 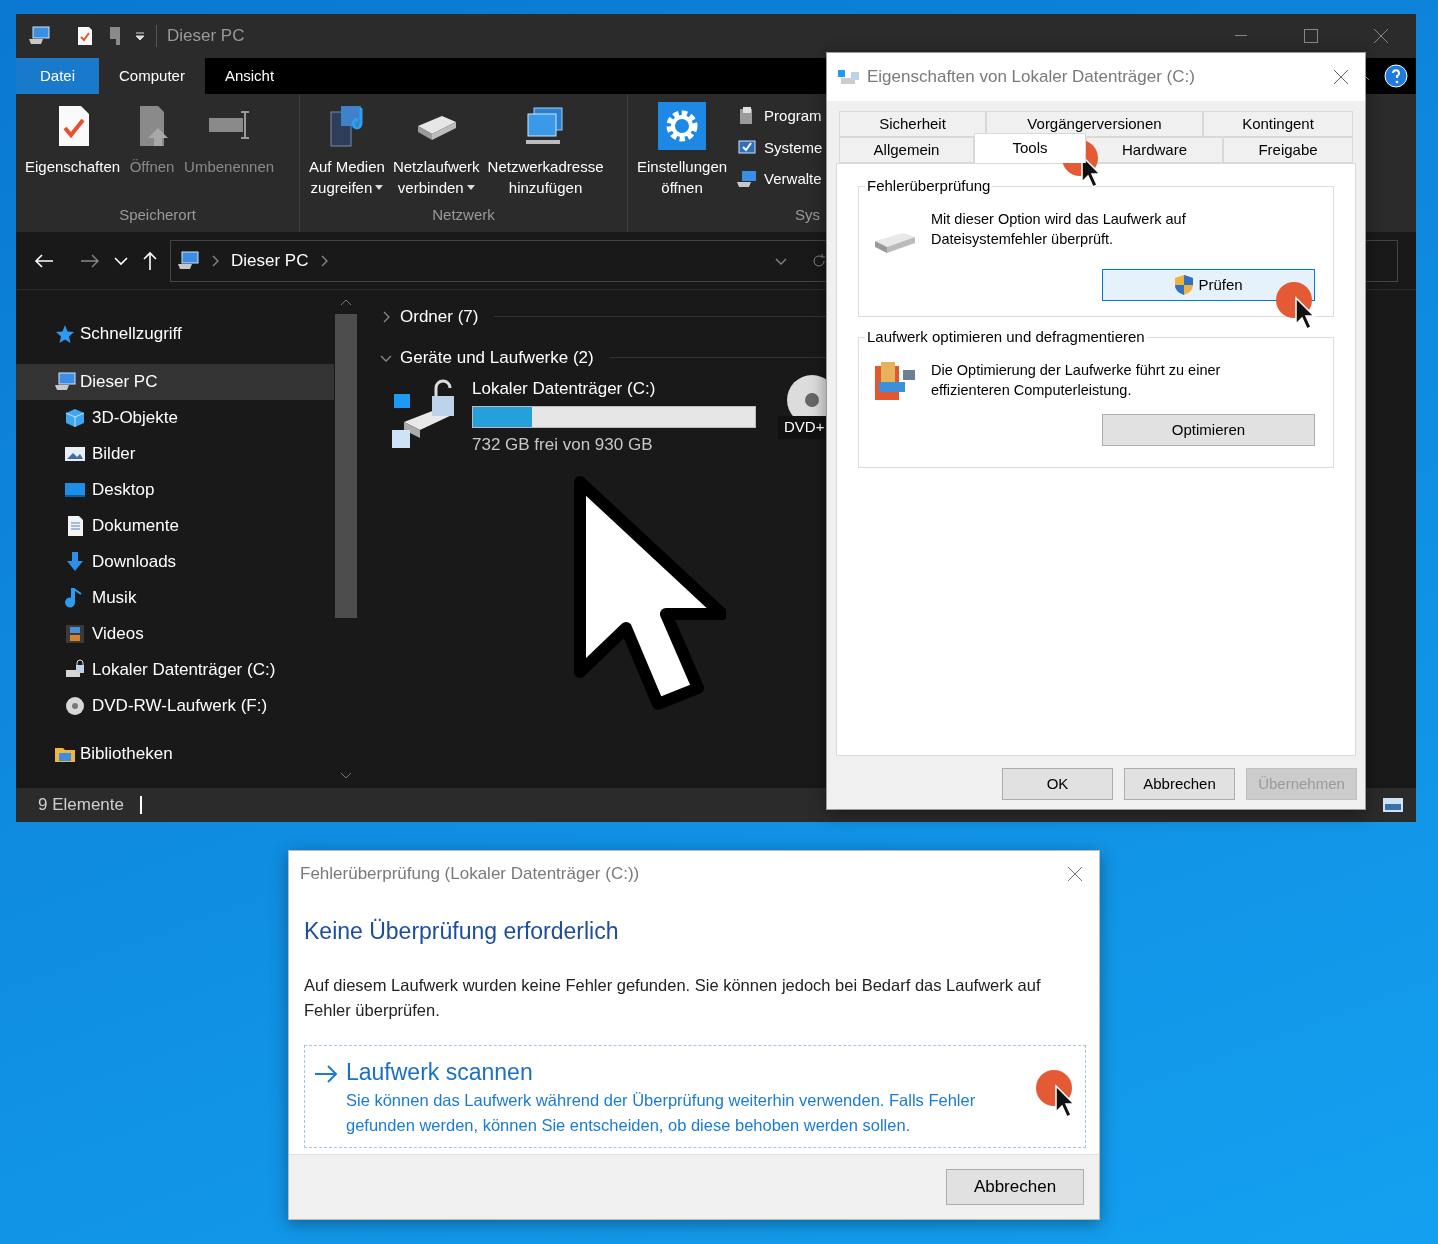 I want to click on scroll-up-icon, so click(x=346, y=302).